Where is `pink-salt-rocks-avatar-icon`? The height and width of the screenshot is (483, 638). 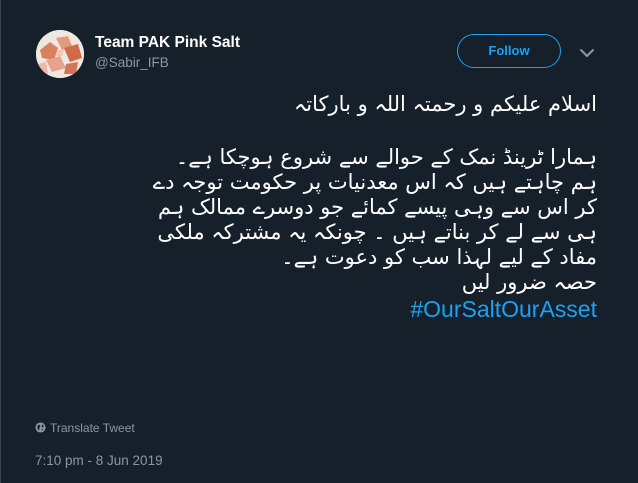 pink-salt-rocks-avatar-icon is located at coordinates (60, 54).